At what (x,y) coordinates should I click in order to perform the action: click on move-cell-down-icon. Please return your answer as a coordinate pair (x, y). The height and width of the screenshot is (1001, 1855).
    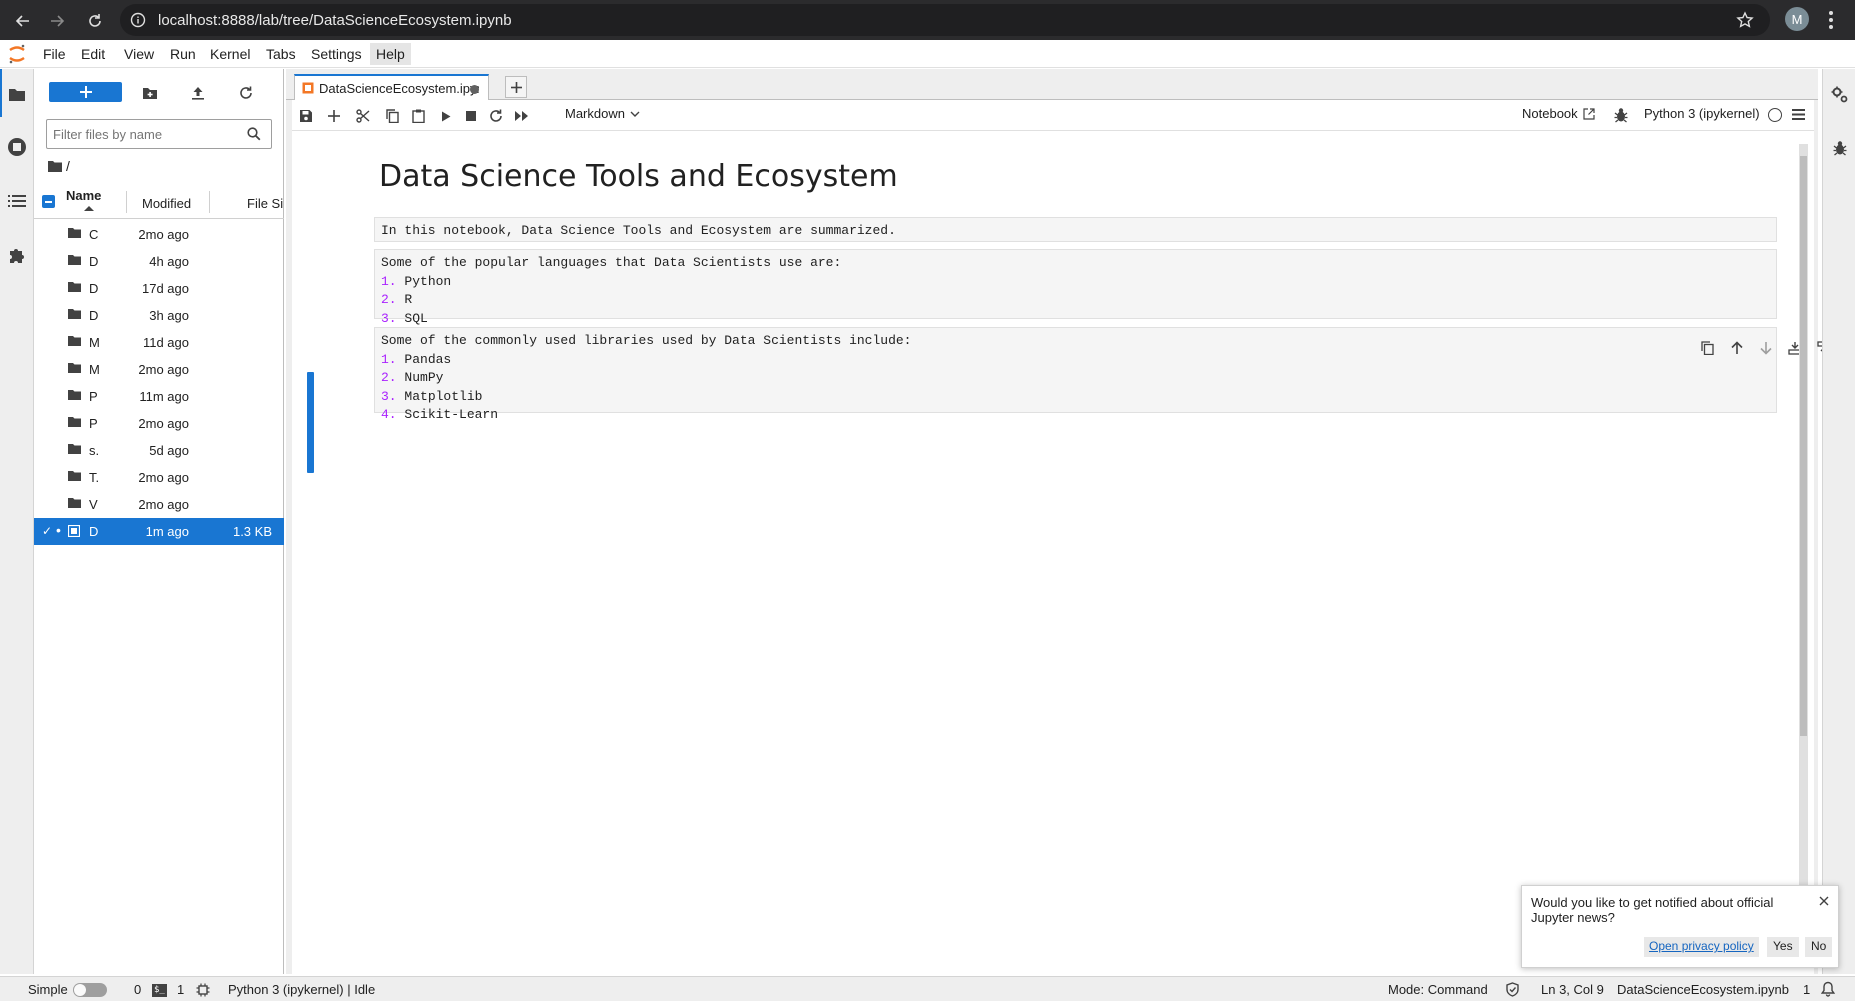
    Looking at the image, I should click on (1765, 347).